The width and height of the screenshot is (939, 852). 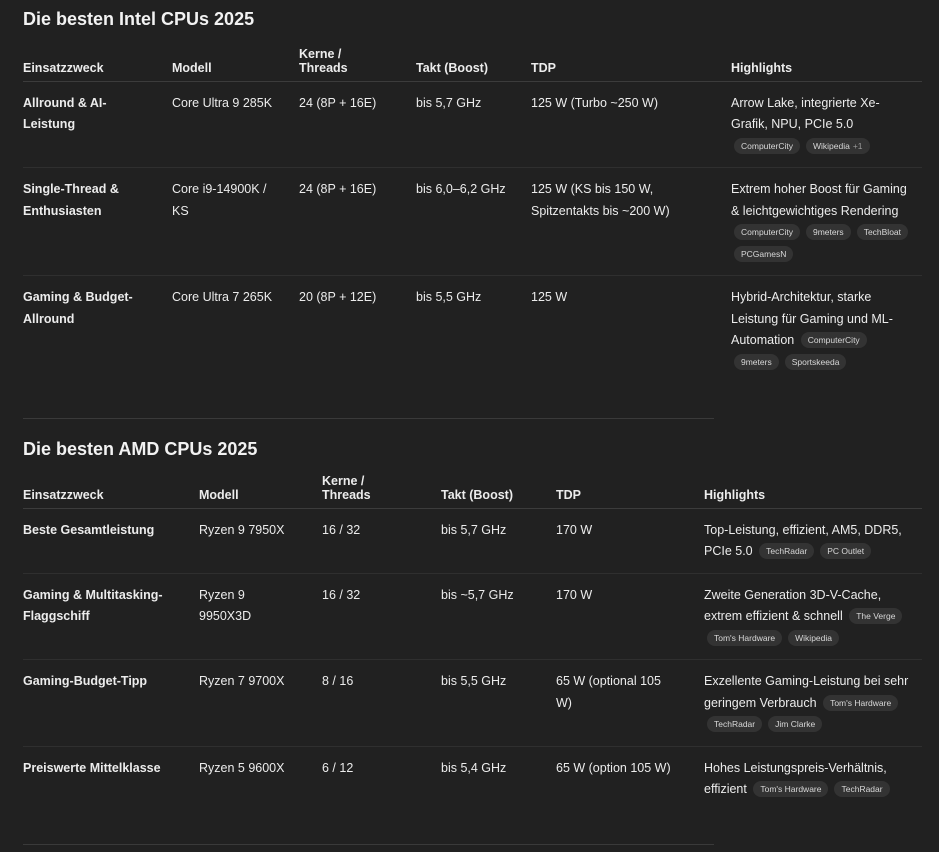 I want to click on clock-cell: bis 5,7 GHz, so click(x=498, y=541).